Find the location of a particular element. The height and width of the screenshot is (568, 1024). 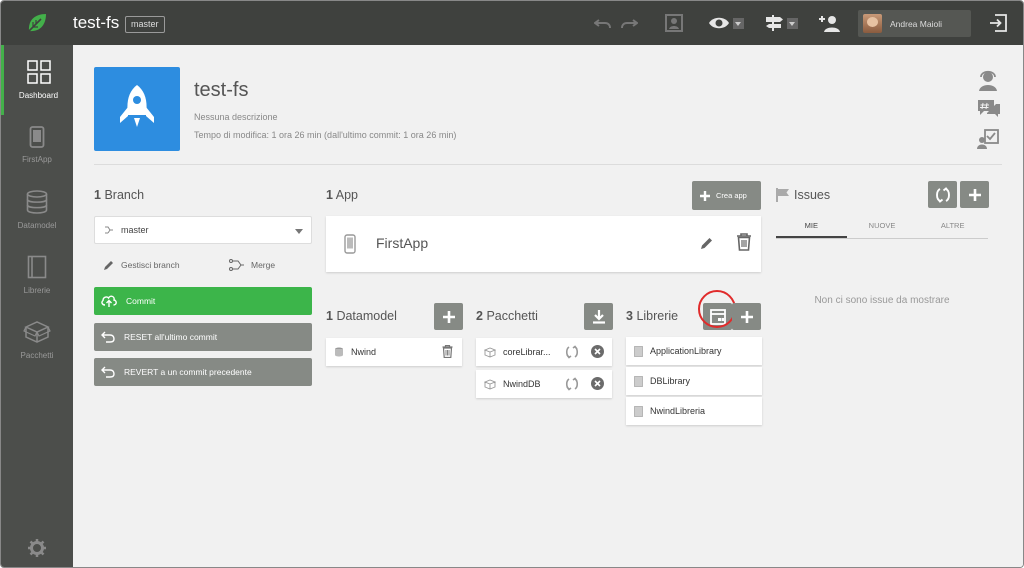

user-frame-icon is located at coordinates (674, 23).